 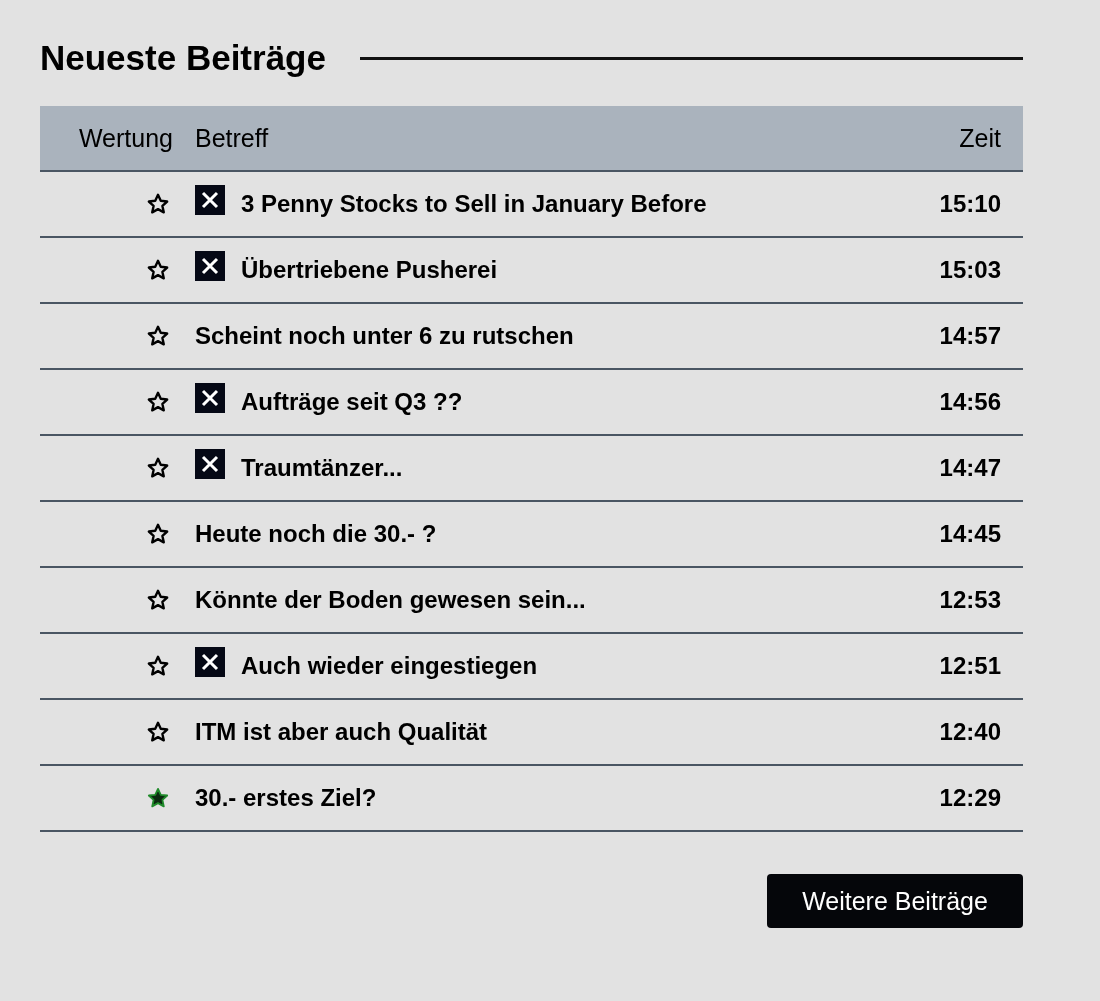 What do you see at coordinates (970, 600) in the screenshot?
I see `post-time: 12:53` at bounding box center [970, 600].